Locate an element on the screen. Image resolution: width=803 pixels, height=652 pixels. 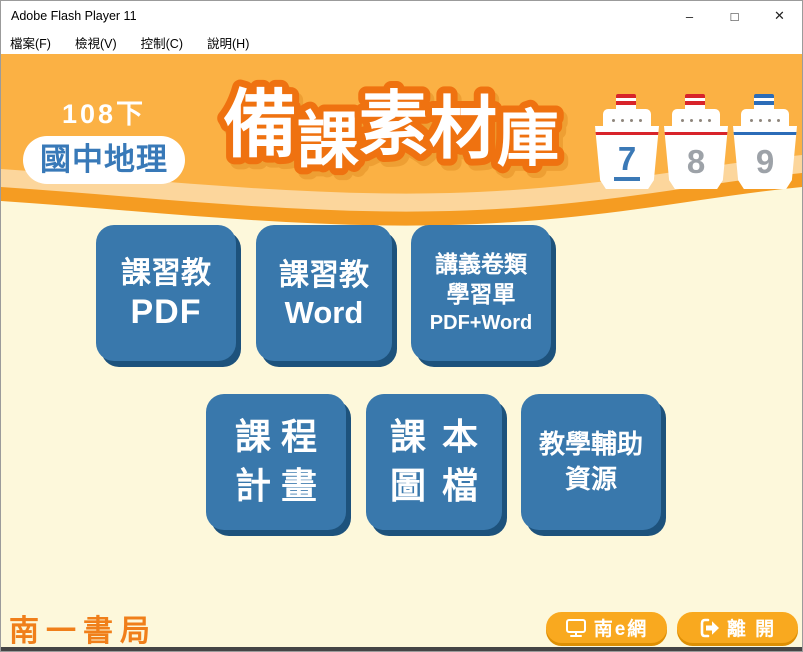
volume-number-8: 8 is located at coordinates (696, 161).